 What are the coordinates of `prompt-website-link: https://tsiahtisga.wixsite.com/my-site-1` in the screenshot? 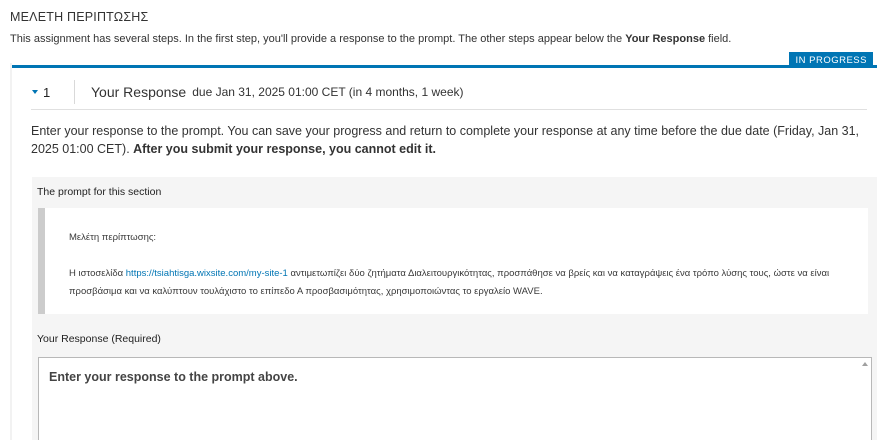 It's located at (207, 273).